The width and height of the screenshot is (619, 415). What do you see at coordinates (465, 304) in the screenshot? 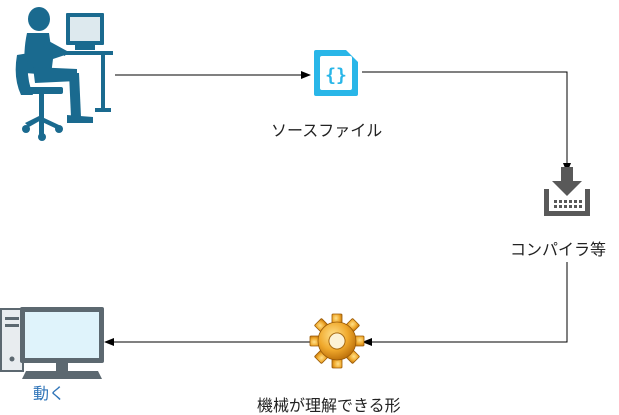
I see `arrow-compiler-to-machine` at bounding box center [465, 304].